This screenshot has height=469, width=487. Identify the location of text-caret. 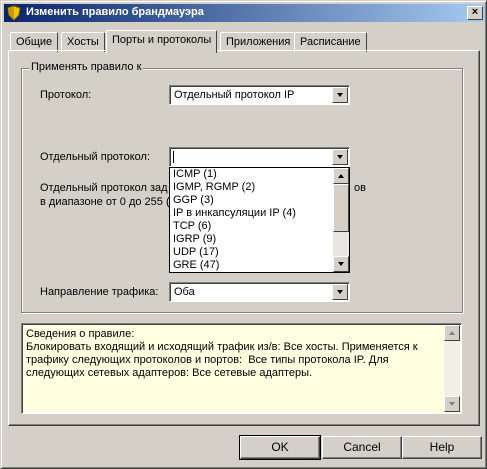
(173, 157).